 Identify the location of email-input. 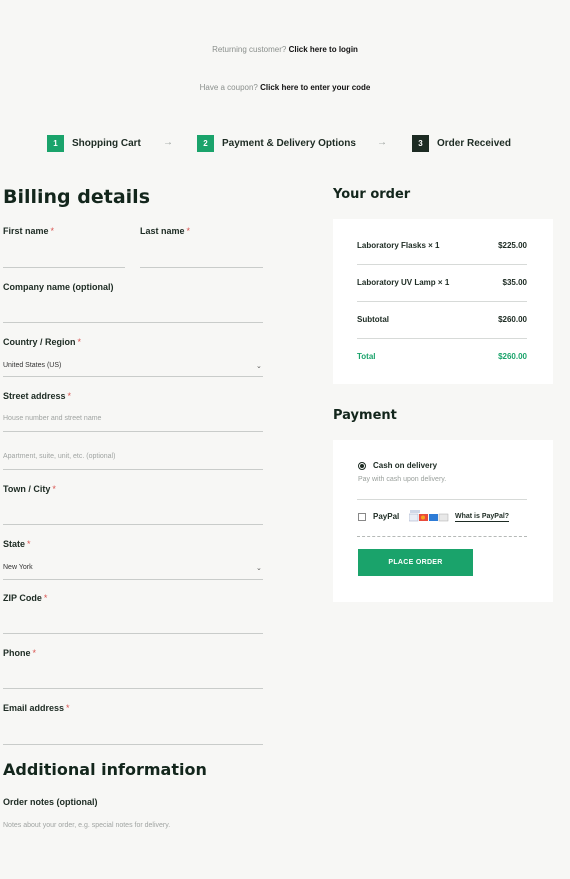
(133, 744).